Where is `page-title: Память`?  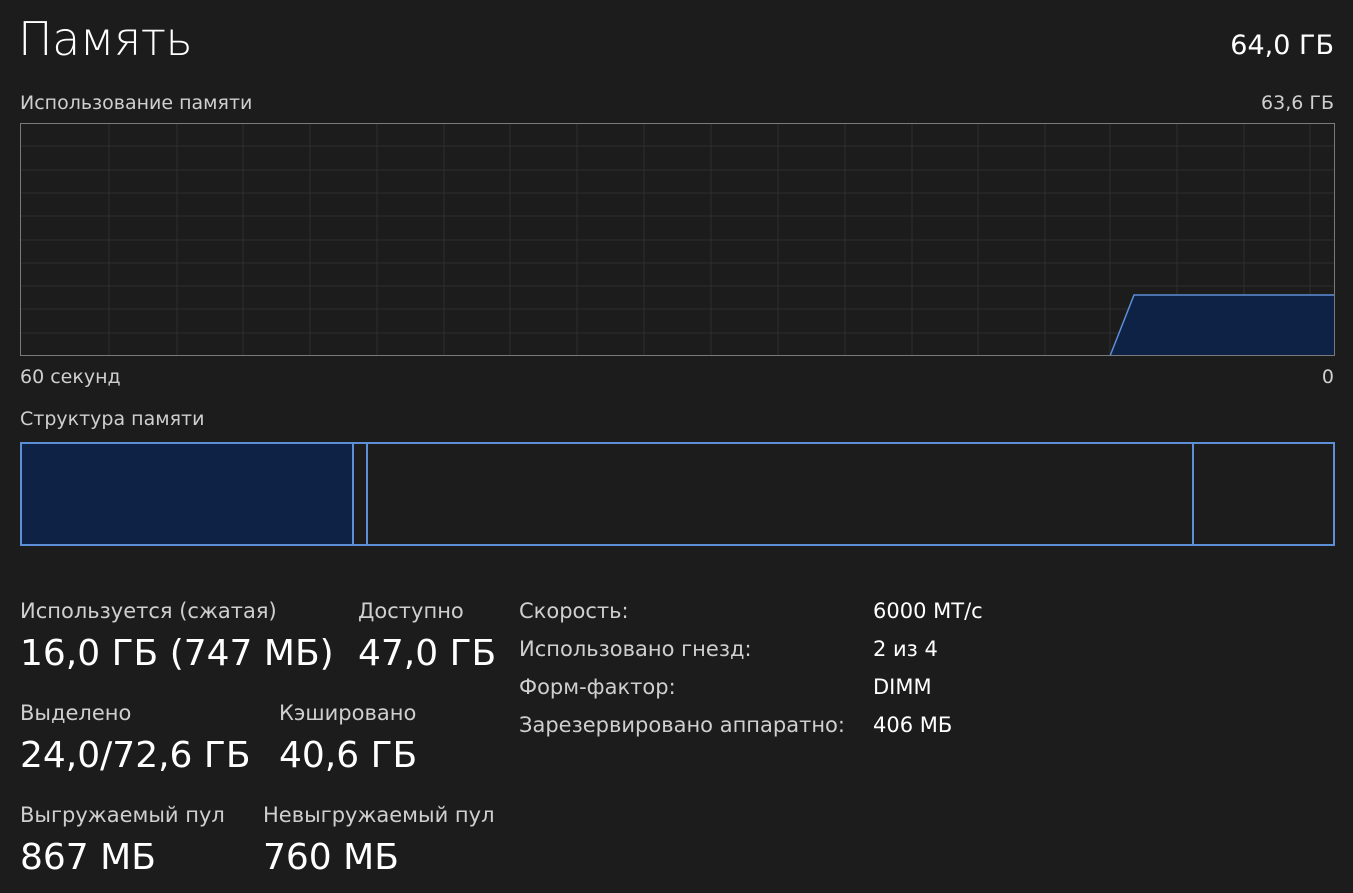
page-title: Память is located at coordinates (105, 39).